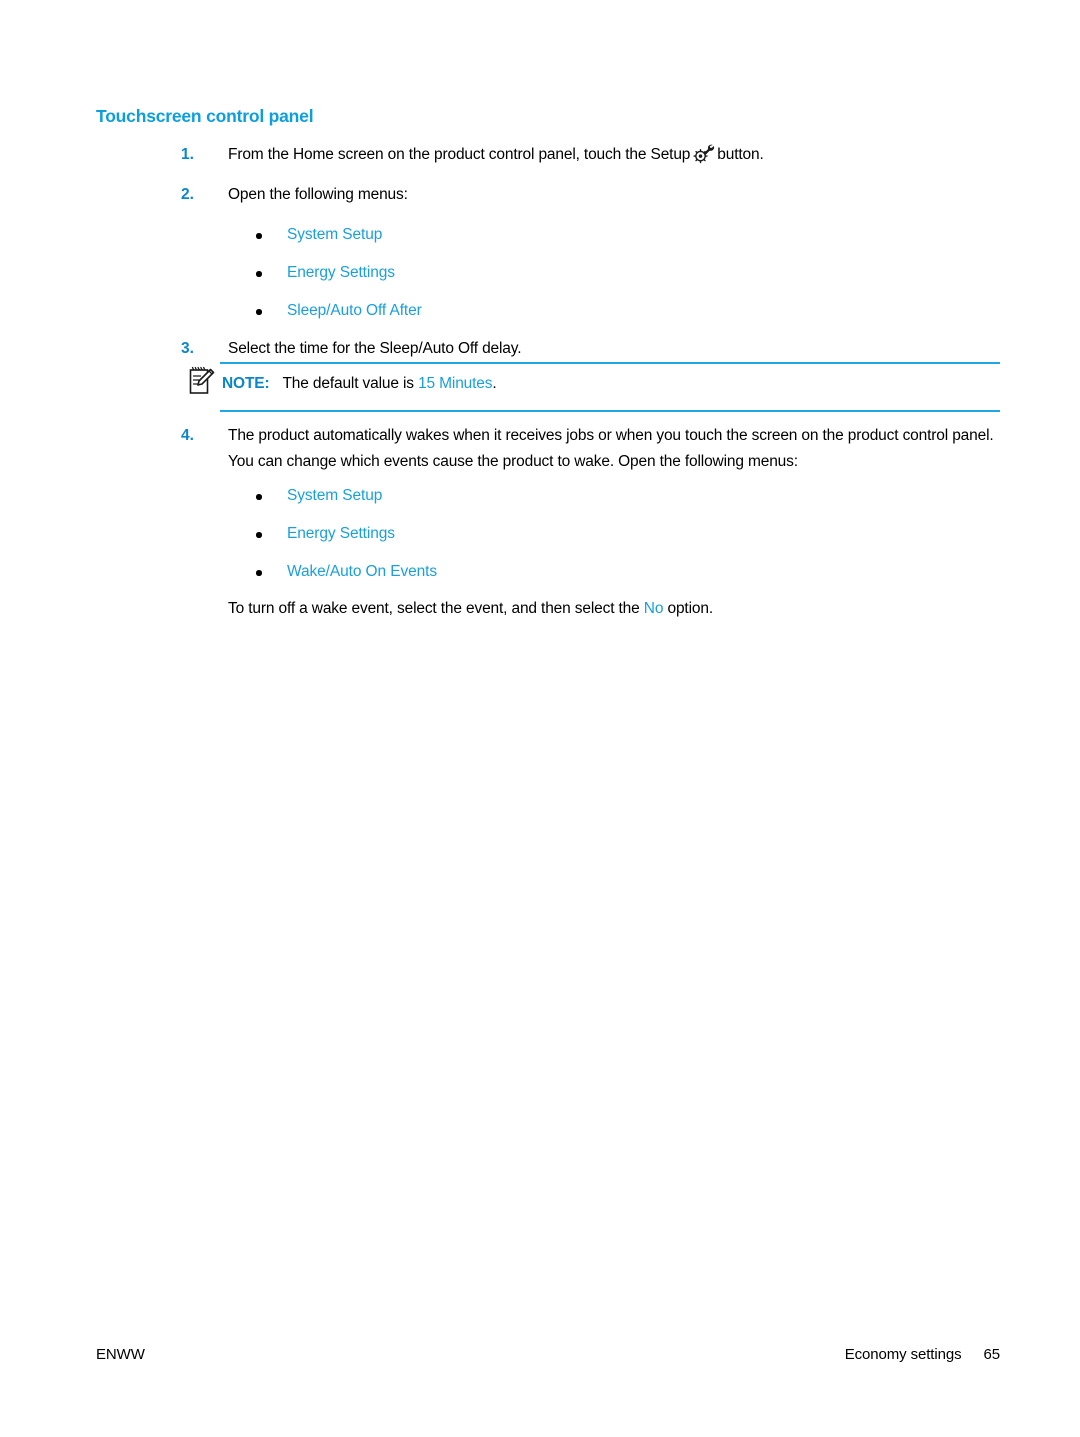 Image resolution: width=1080 pixels, height=1437 pixels. I want to click on note-default-value: 15 Minutes, so click(455, 383).